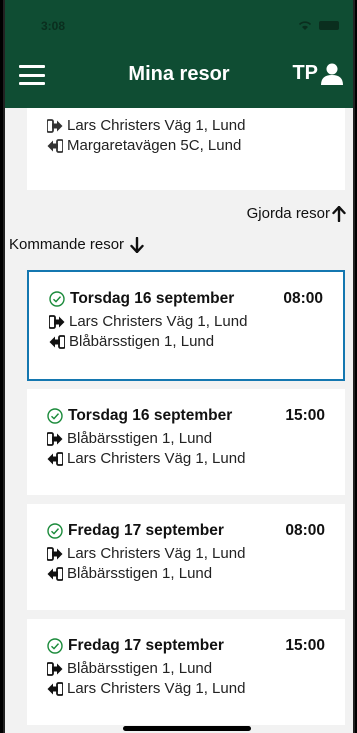  Describe the element at coordinates (67, 244) in the screenshot. I see `upcoming-trips-label: Kommande resor` at that location.